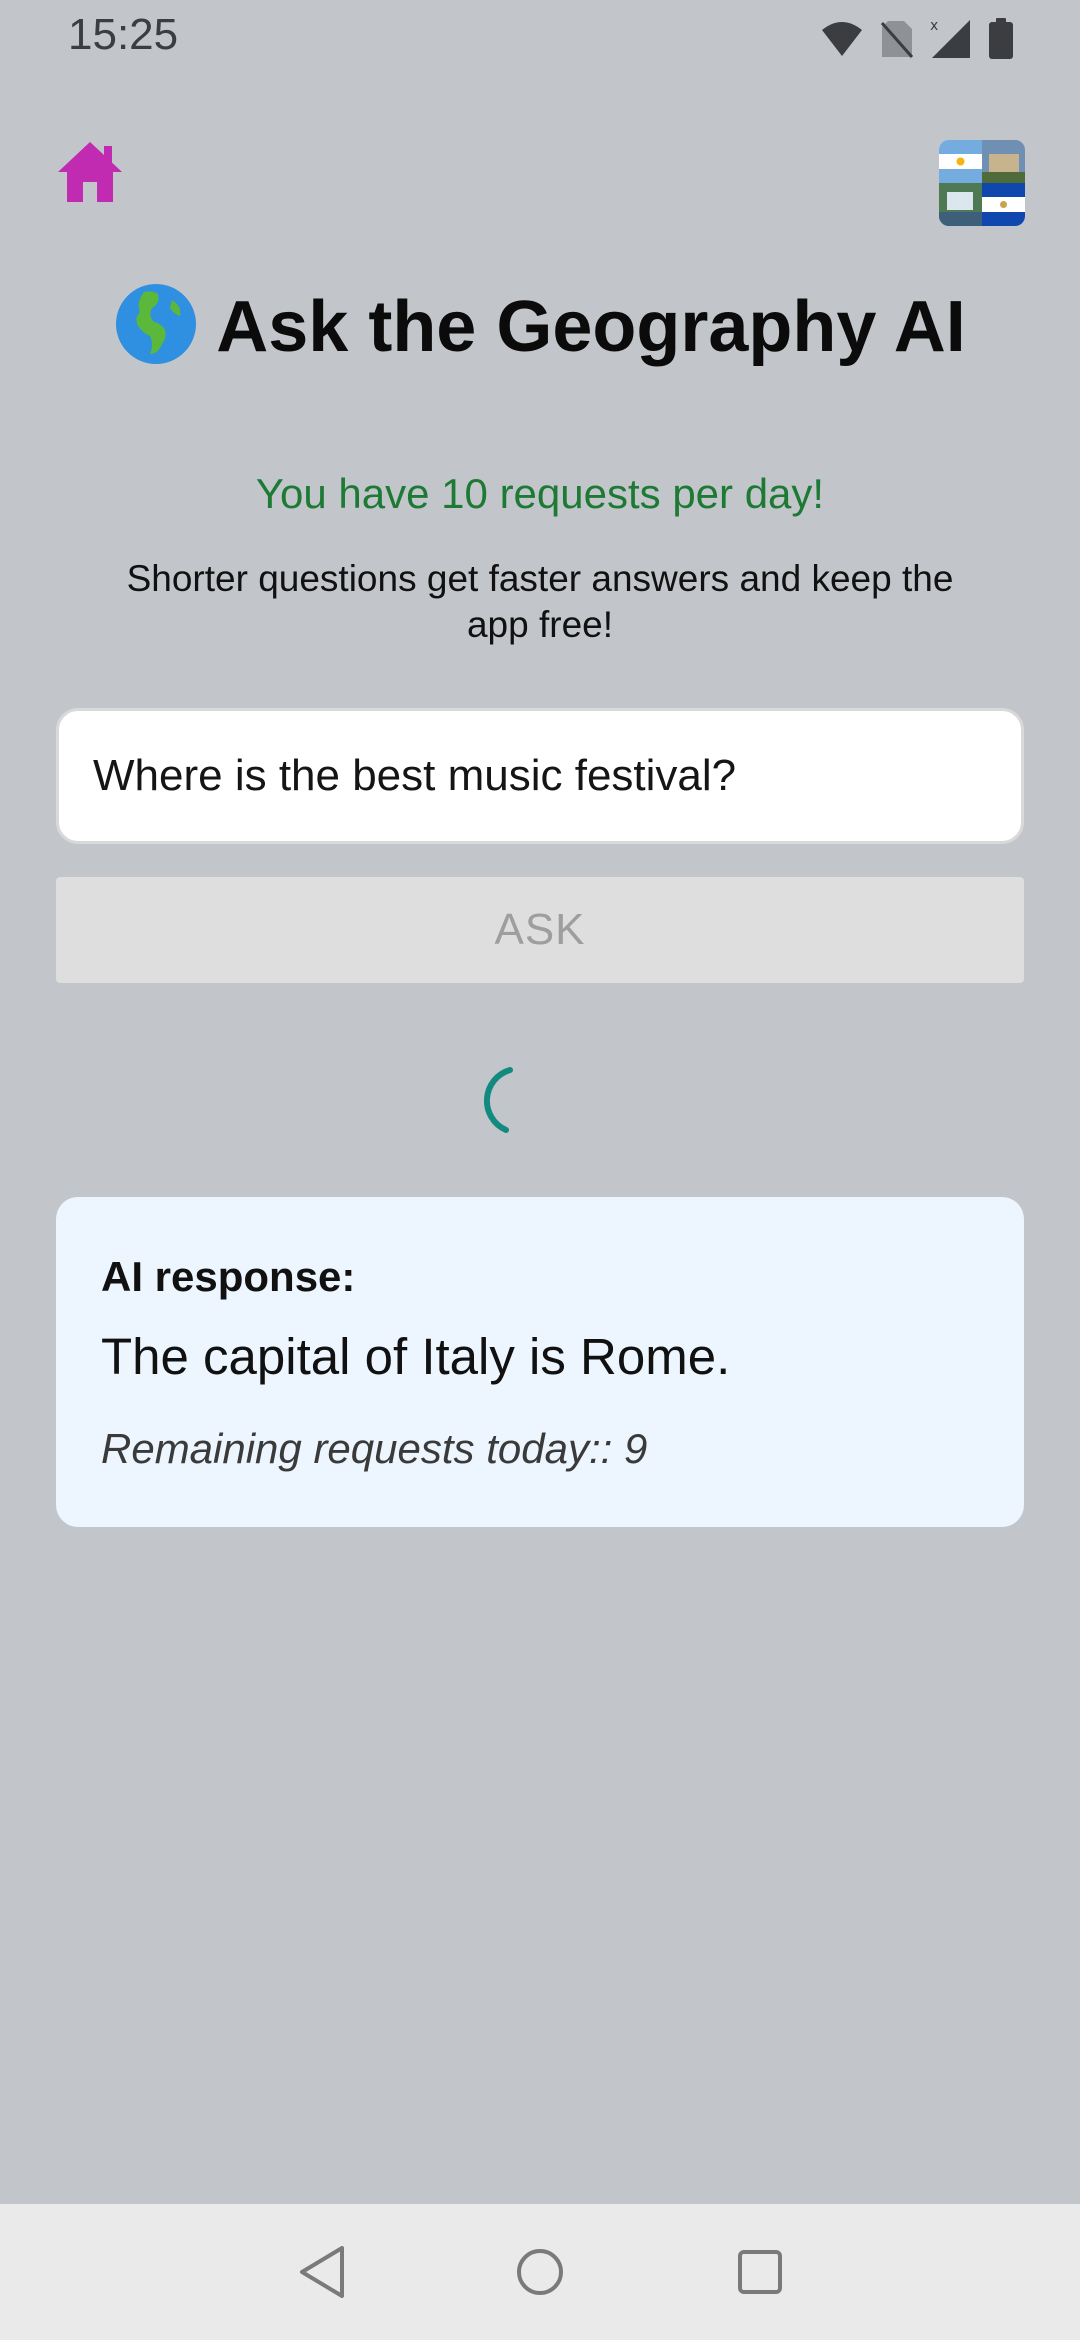  I want to click on loading-spinner, so click(498, 1100).